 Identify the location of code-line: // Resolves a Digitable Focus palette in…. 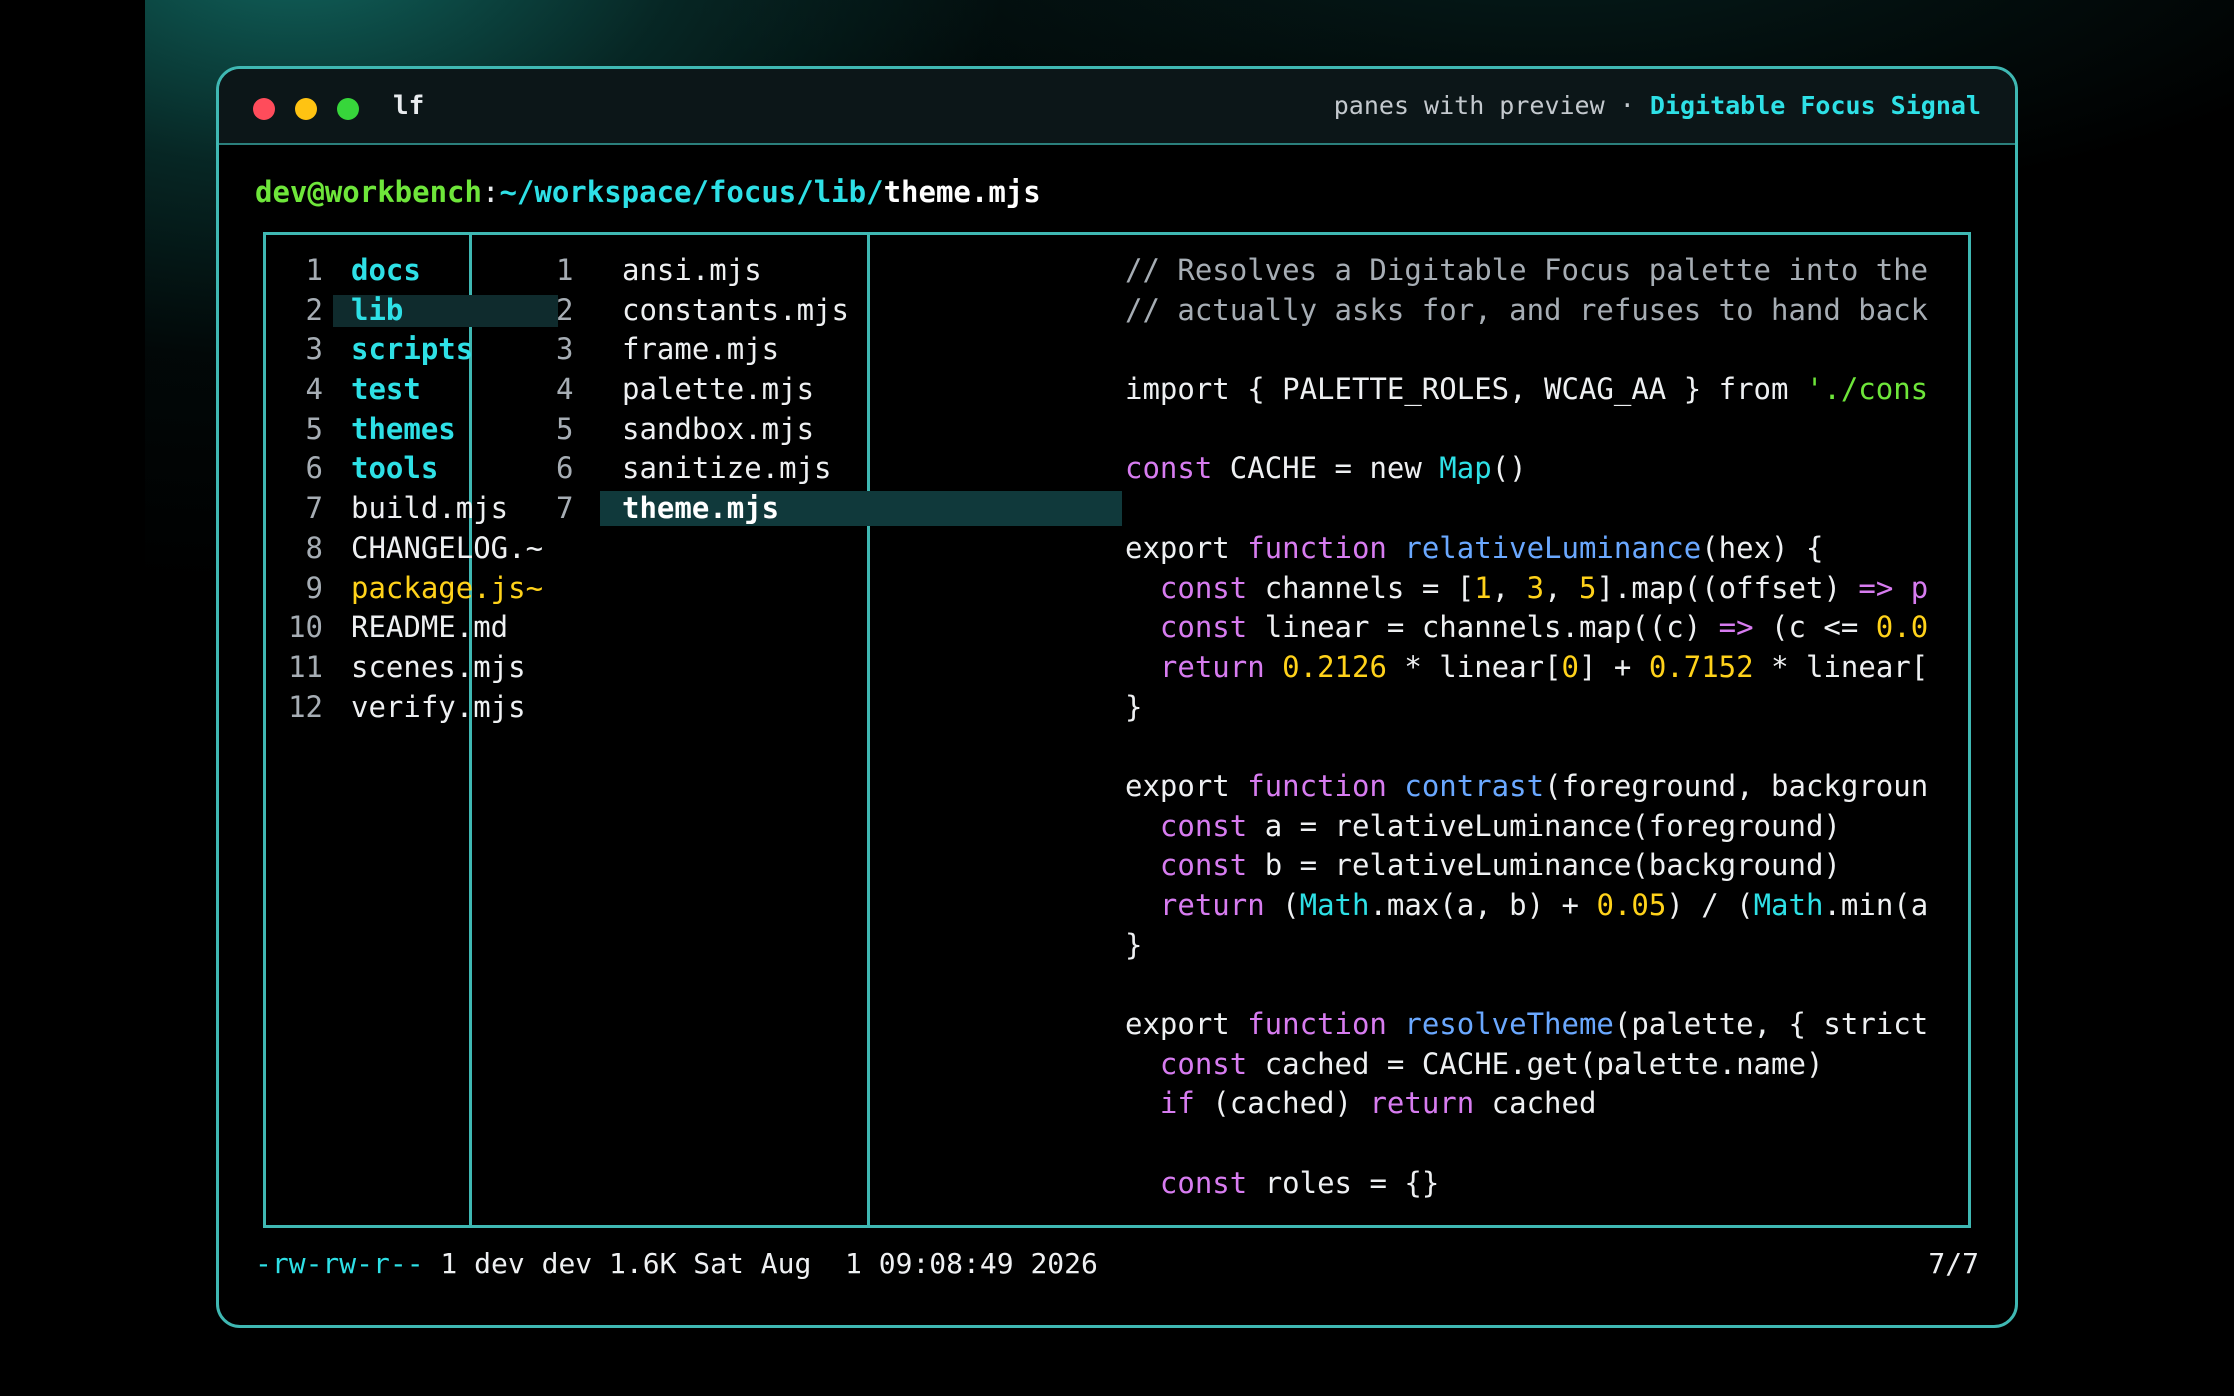
(1530, 271).